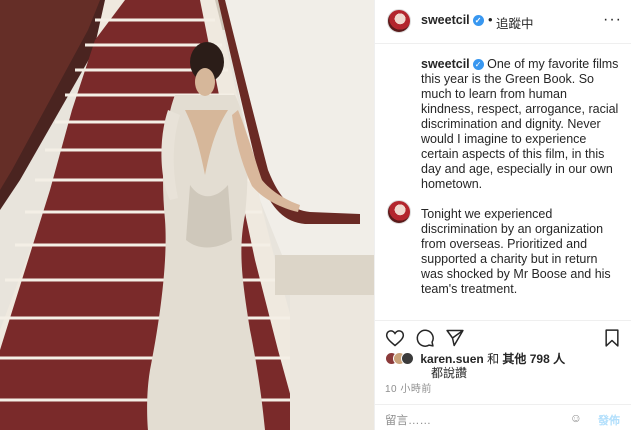 This screenshot has width=631, height=430. What do you see at coordinates (395, 338) in the screenshot?
I see `heart-icon` at bounding box center [395, 338].